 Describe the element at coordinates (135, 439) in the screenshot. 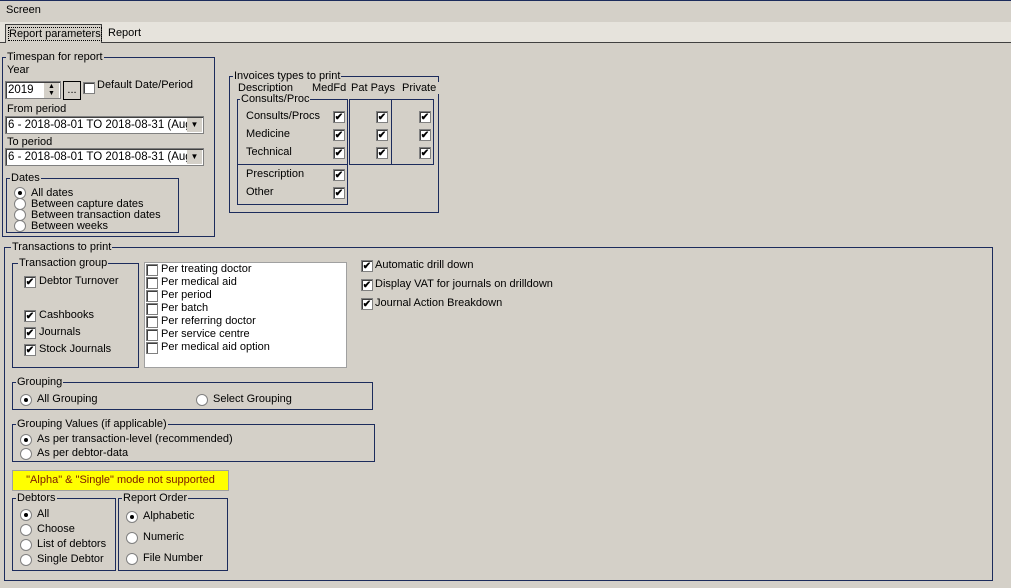

I see `radio-label: As per transaction-level (recommended)` at that location.